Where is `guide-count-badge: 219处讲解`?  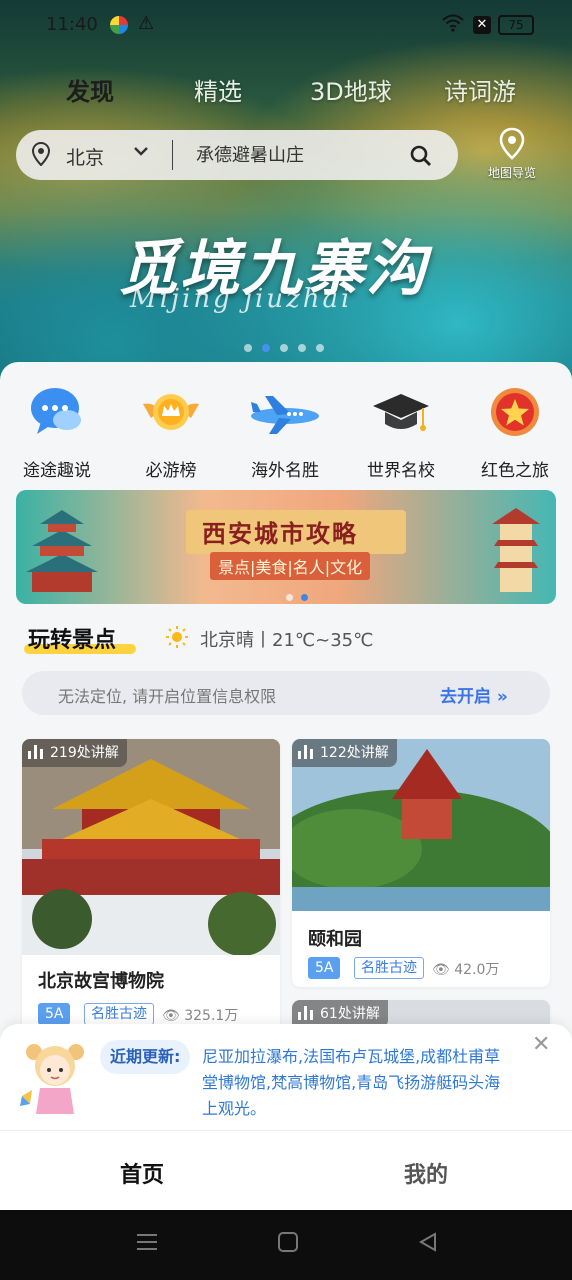 guide-count-badge: 219处讲解 is located at coordinates (74, 753).